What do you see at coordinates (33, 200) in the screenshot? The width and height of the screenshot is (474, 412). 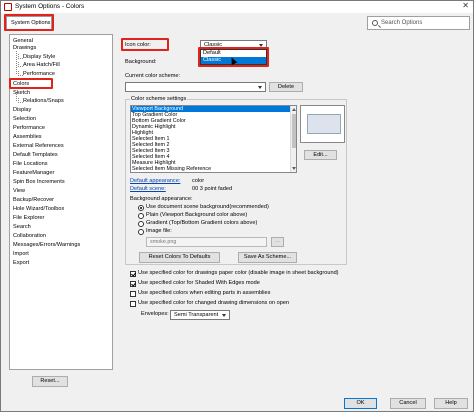 I see `tree-item-backup-recover: Backup/Recover` at bounding box center [33, 200].